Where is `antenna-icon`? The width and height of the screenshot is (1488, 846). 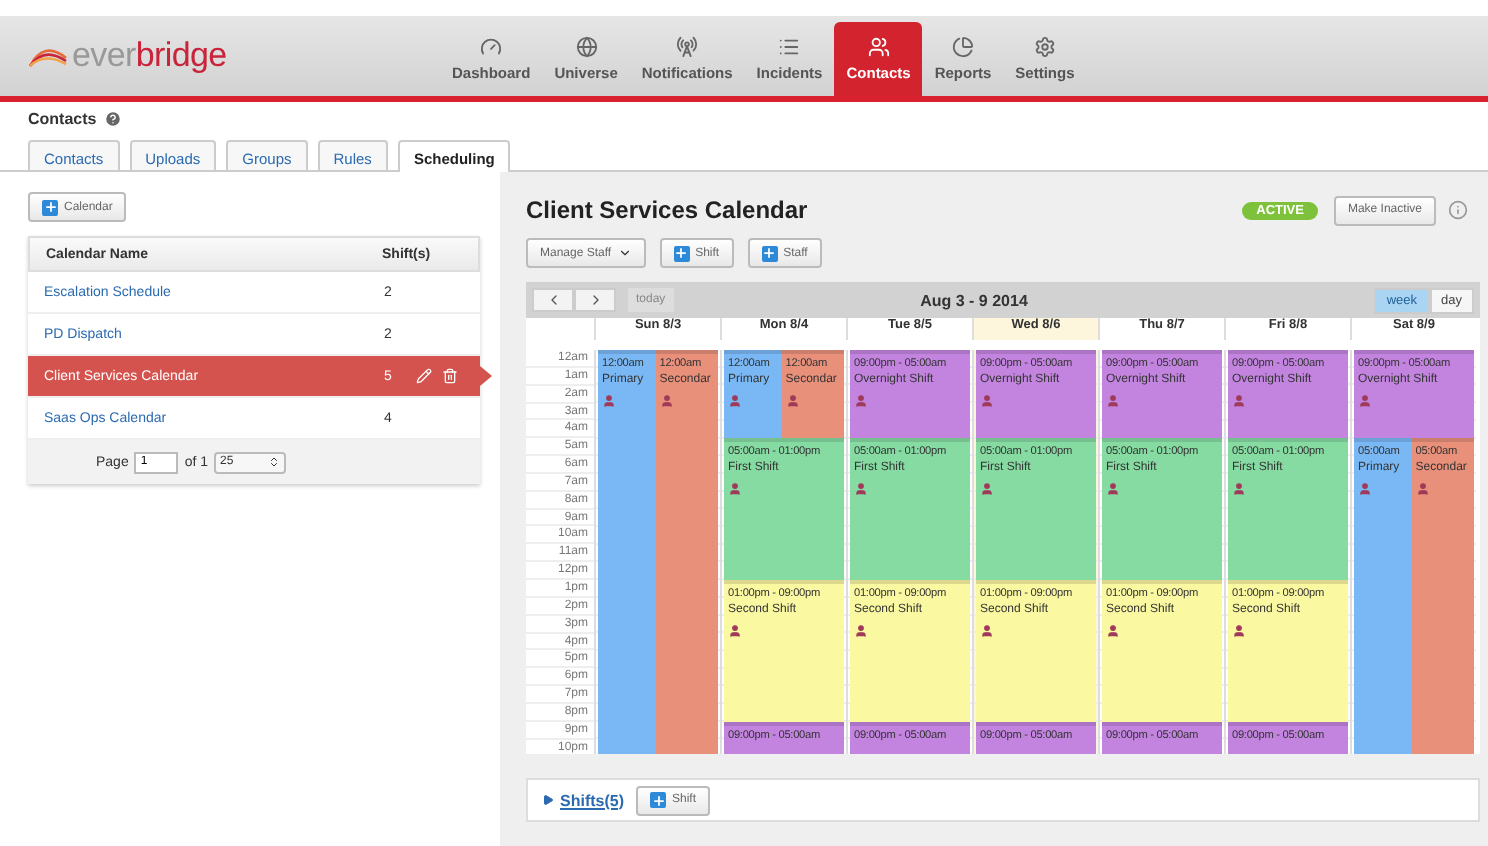 antenna-icon is located at coordinates (687, 47).